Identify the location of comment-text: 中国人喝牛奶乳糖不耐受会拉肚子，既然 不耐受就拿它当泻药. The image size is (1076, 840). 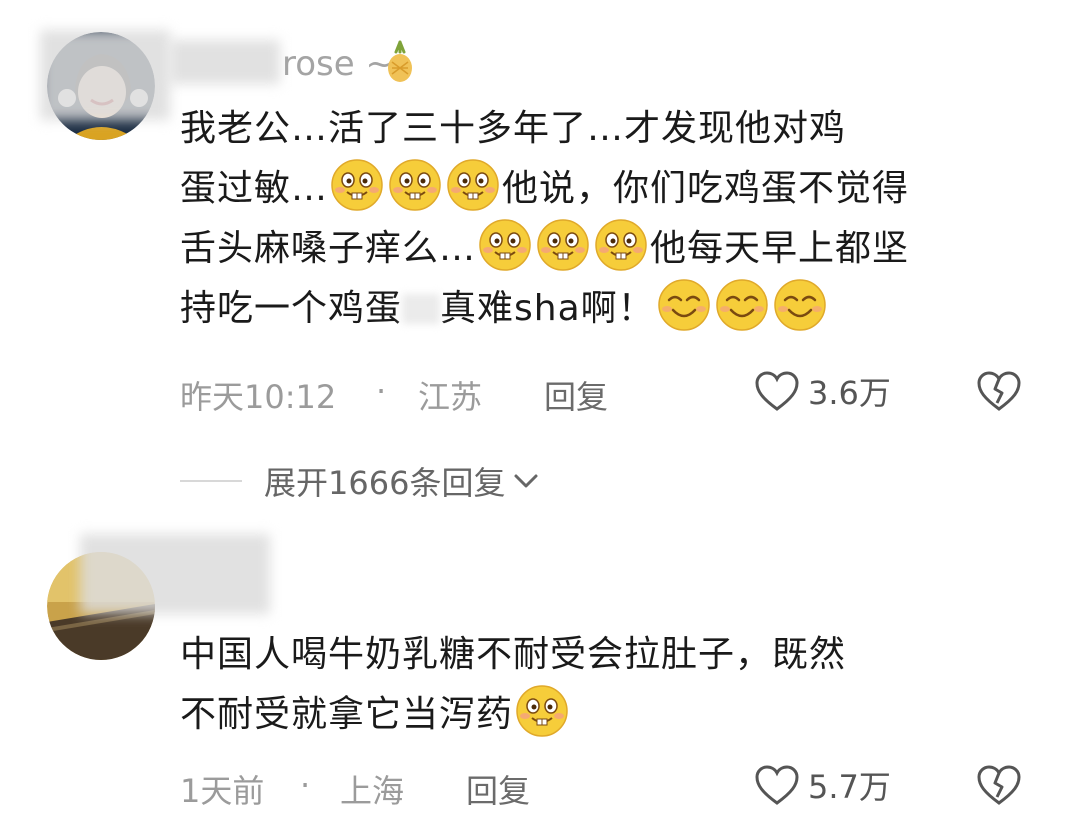
(610, 685).